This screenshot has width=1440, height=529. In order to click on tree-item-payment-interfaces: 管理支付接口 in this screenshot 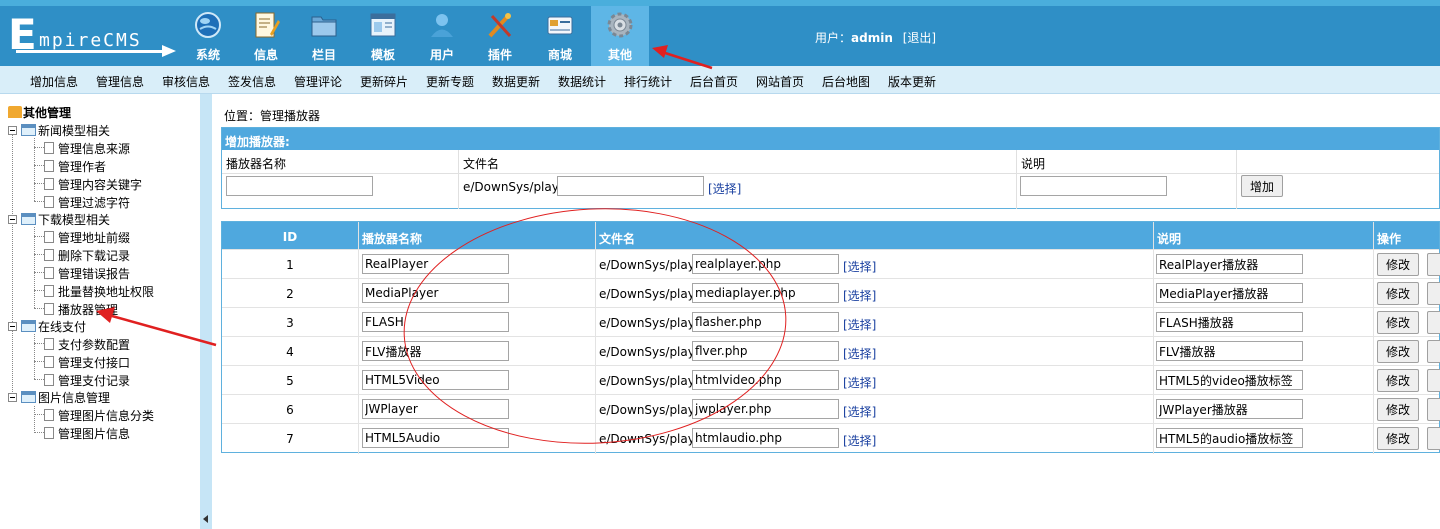, I will do `click(87, 362)`.